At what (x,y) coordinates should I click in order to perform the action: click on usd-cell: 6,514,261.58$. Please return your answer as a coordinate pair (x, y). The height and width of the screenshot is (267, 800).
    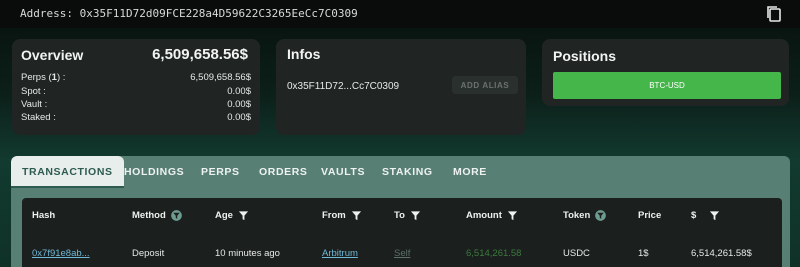
    Looking at the image, I should click on (721, 253).